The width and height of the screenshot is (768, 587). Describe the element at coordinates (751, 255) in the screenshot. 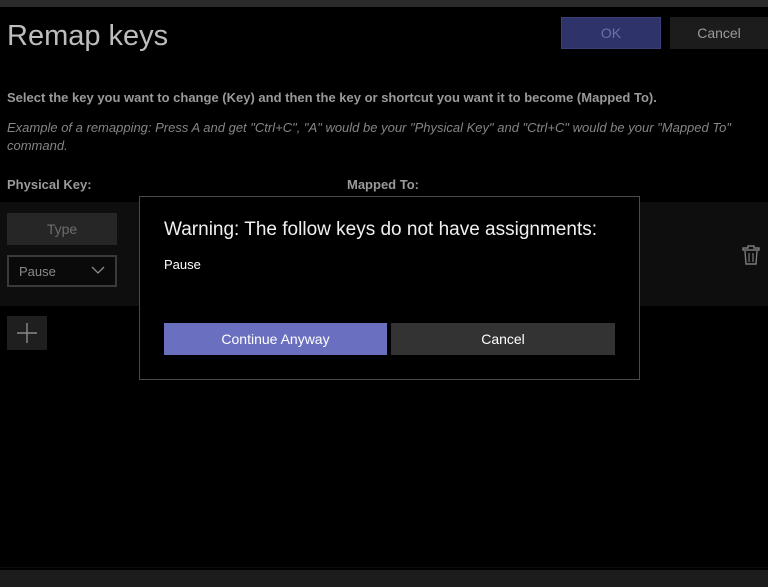

I see `trash-icon` at that location.